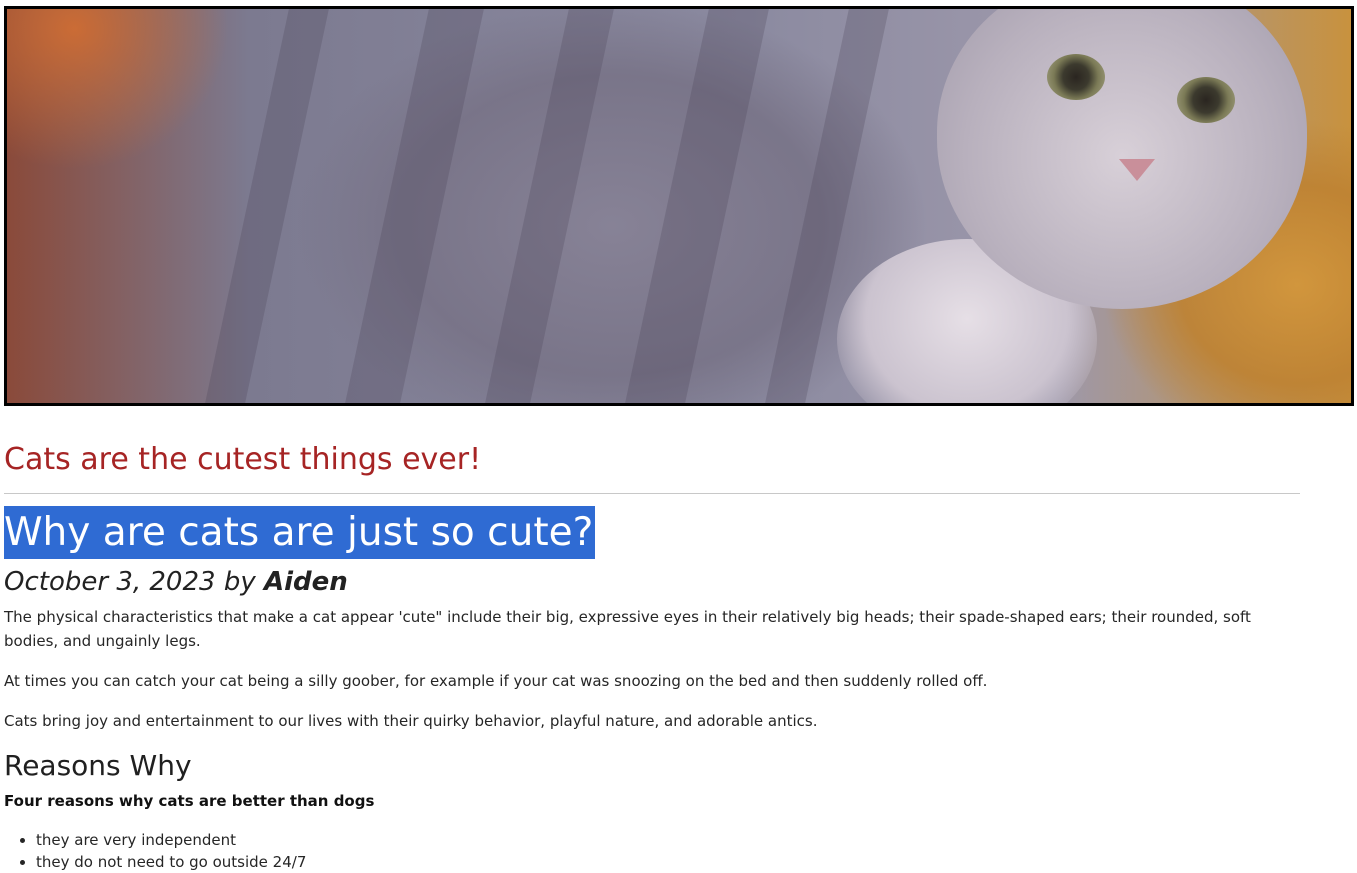  I want to click on list-item: they do not need to go outside 24/7, so click(694, 862).